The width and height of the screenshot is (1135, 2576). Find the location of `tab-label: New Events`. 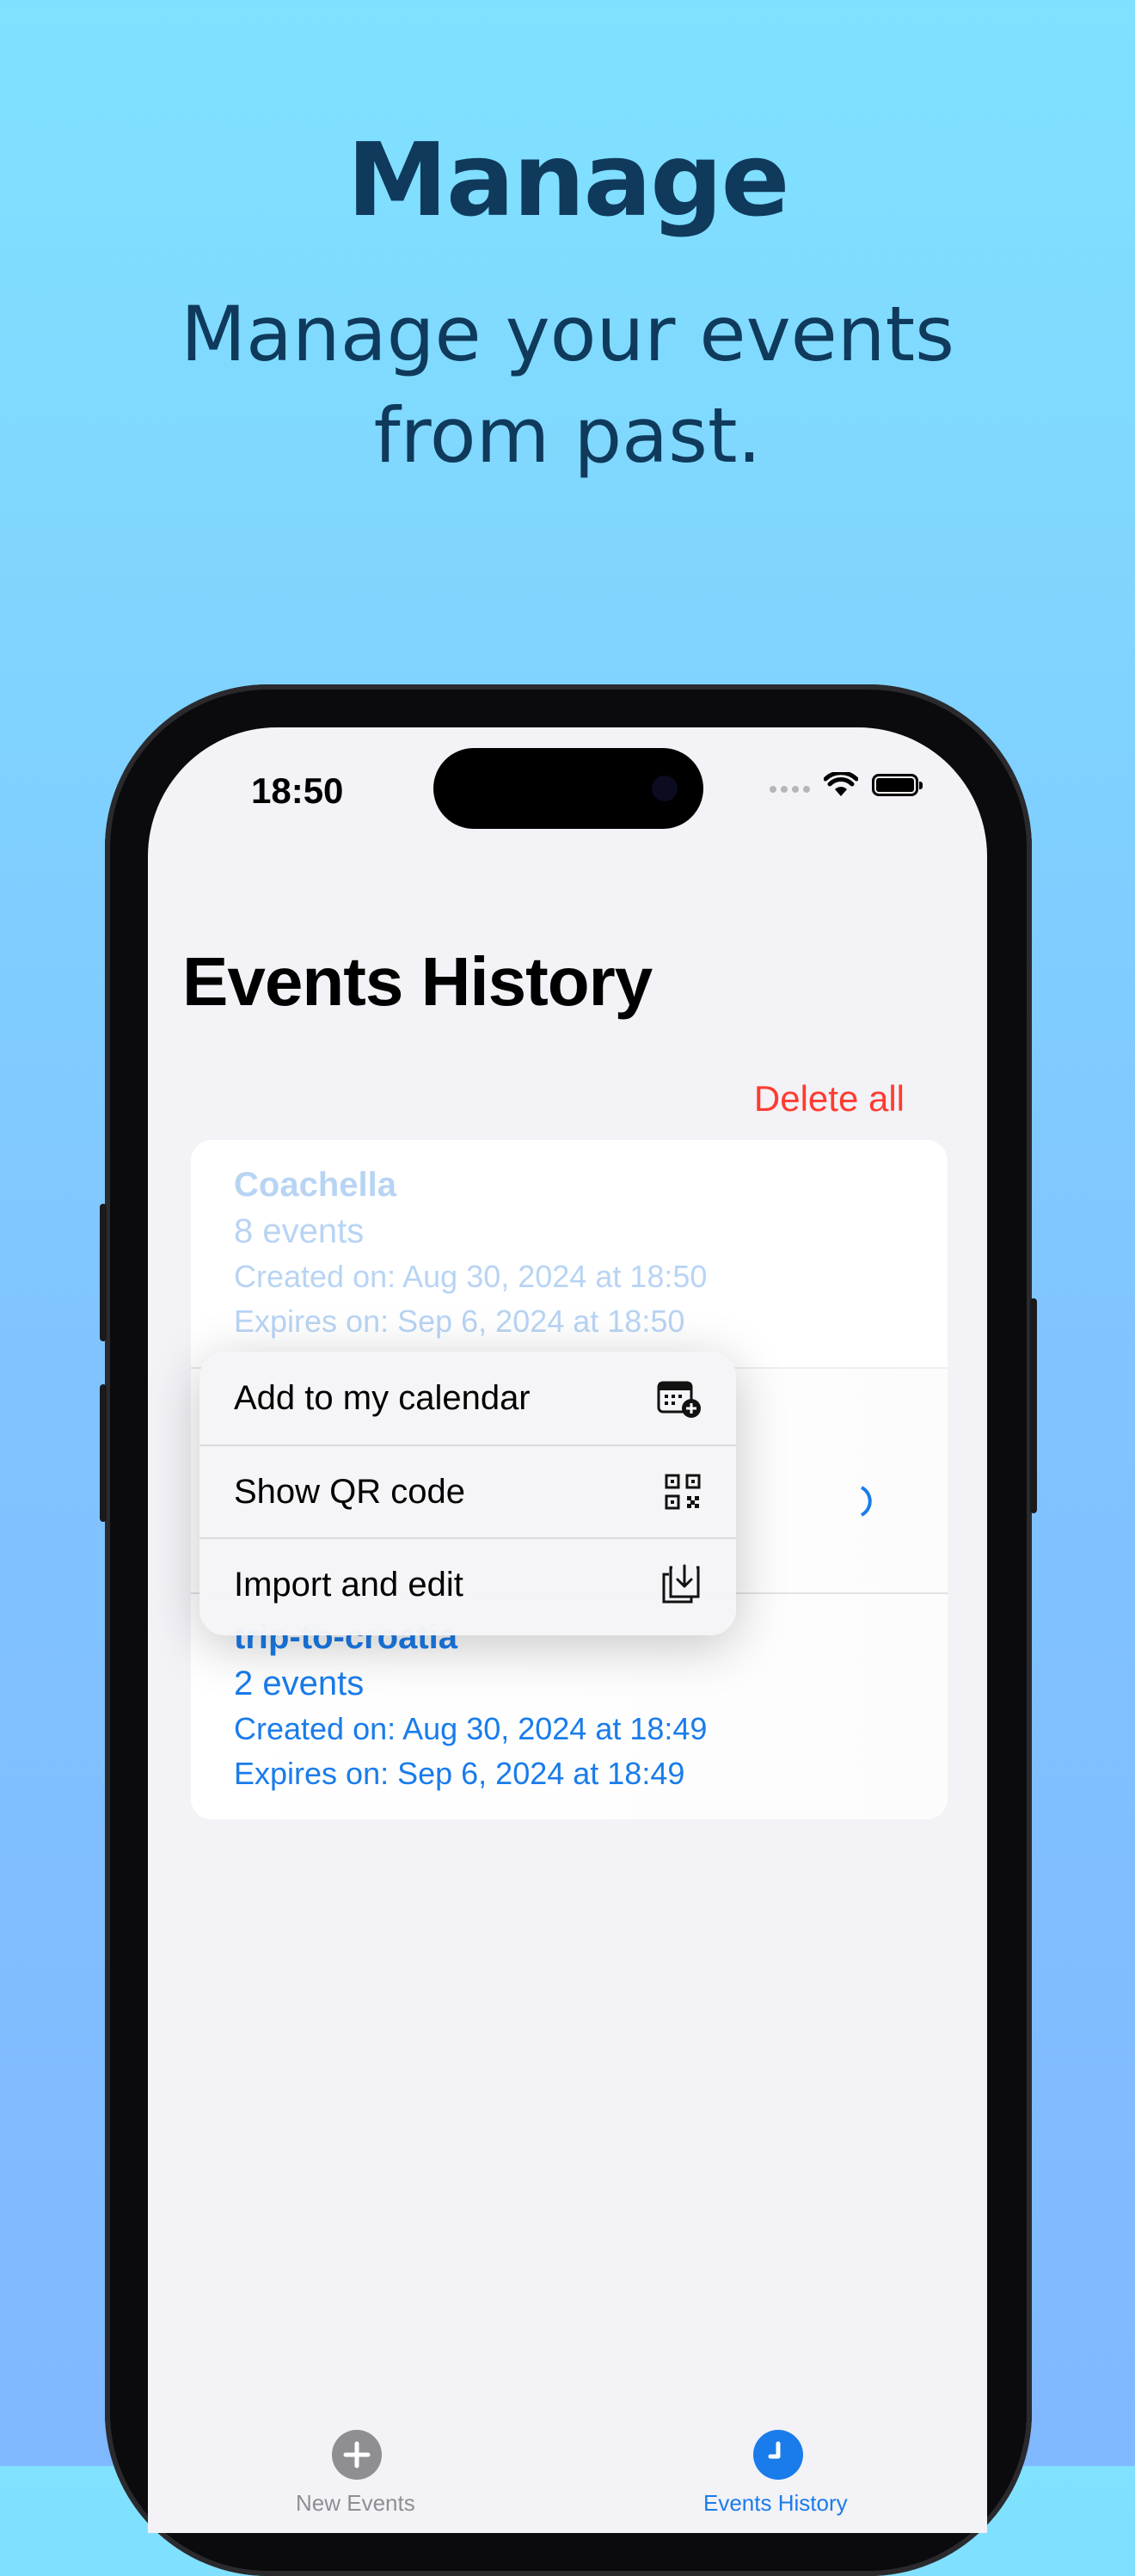

tab-label: New Events is located at coordinates (355, 2503).